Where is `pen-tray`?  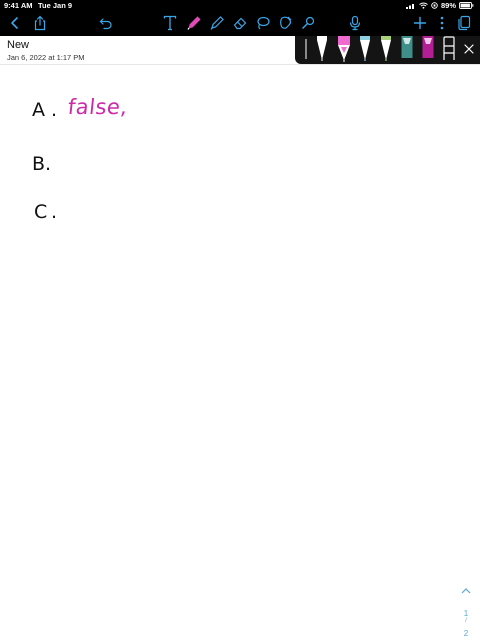 pen-tray is located at coordinates (387, 50).